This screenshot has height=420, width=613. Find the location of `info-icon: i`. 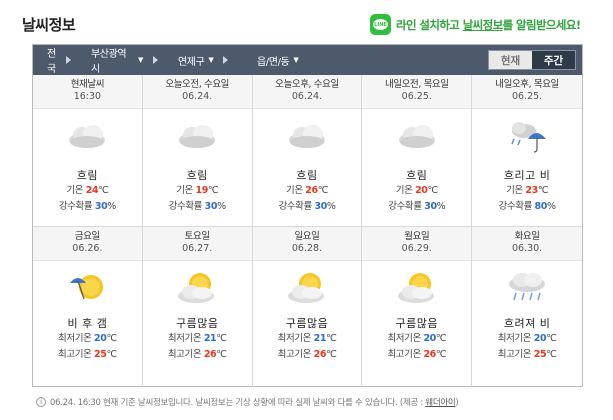

info-icon: i is located at coordinates (41, 402).